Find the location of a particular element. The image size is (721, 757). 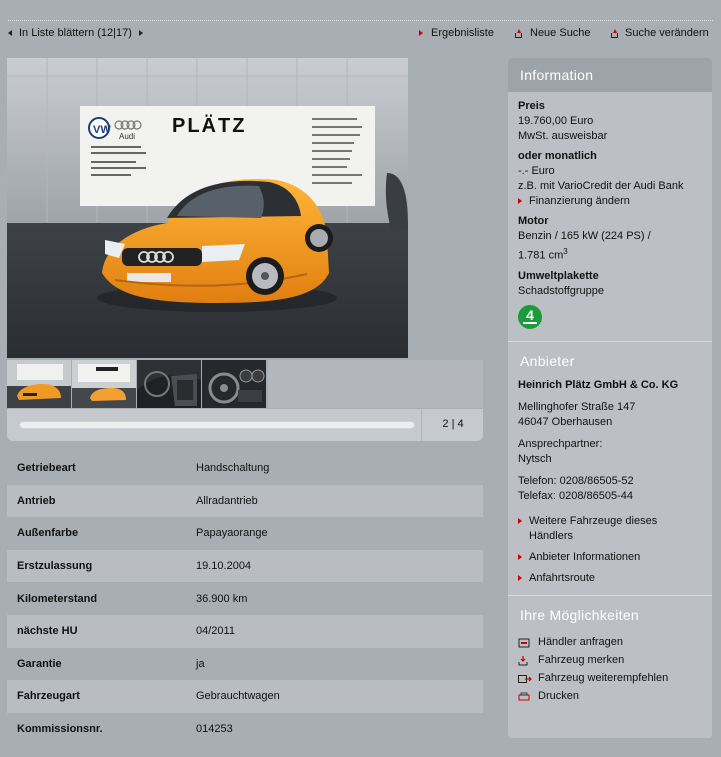

detail-row: Garantie ja is located at coordinates (245, 664).